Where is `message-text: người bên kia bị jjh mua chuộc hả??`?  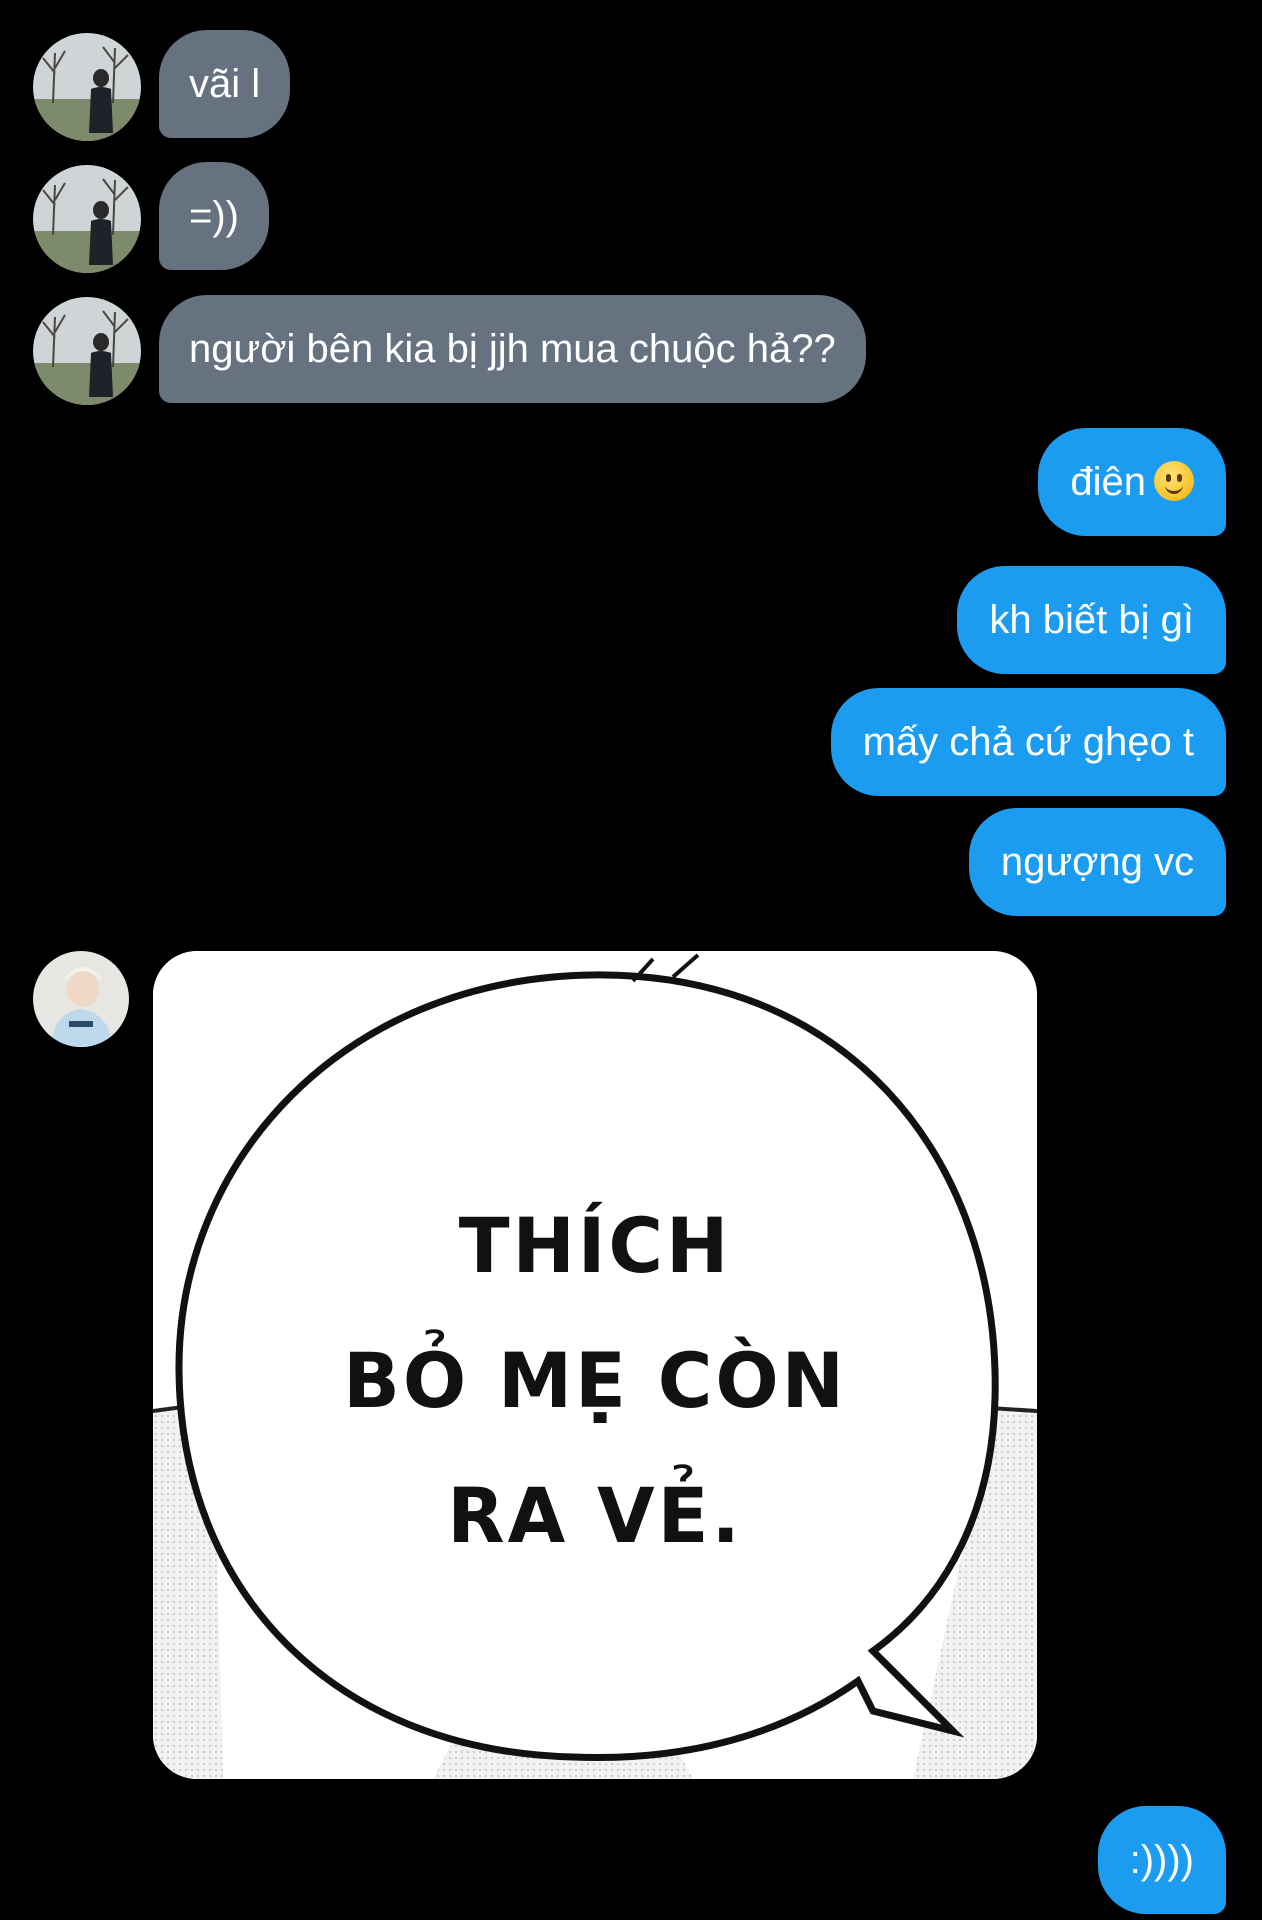 message-text: người bên kia bị jjh mua chuộc hả?? is located at coordinates (512, 349).